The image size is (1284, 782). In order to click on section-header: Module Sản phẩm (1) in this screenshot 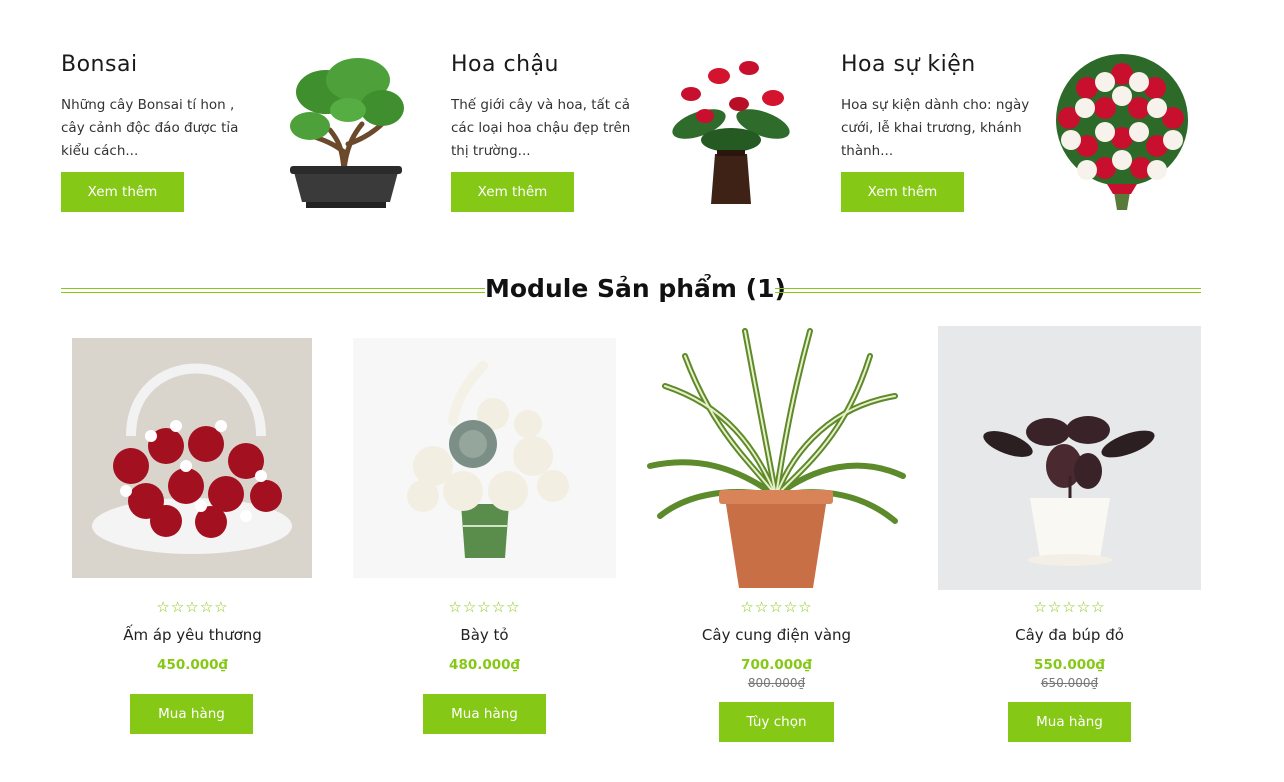, I will do `click(631, 291)`.